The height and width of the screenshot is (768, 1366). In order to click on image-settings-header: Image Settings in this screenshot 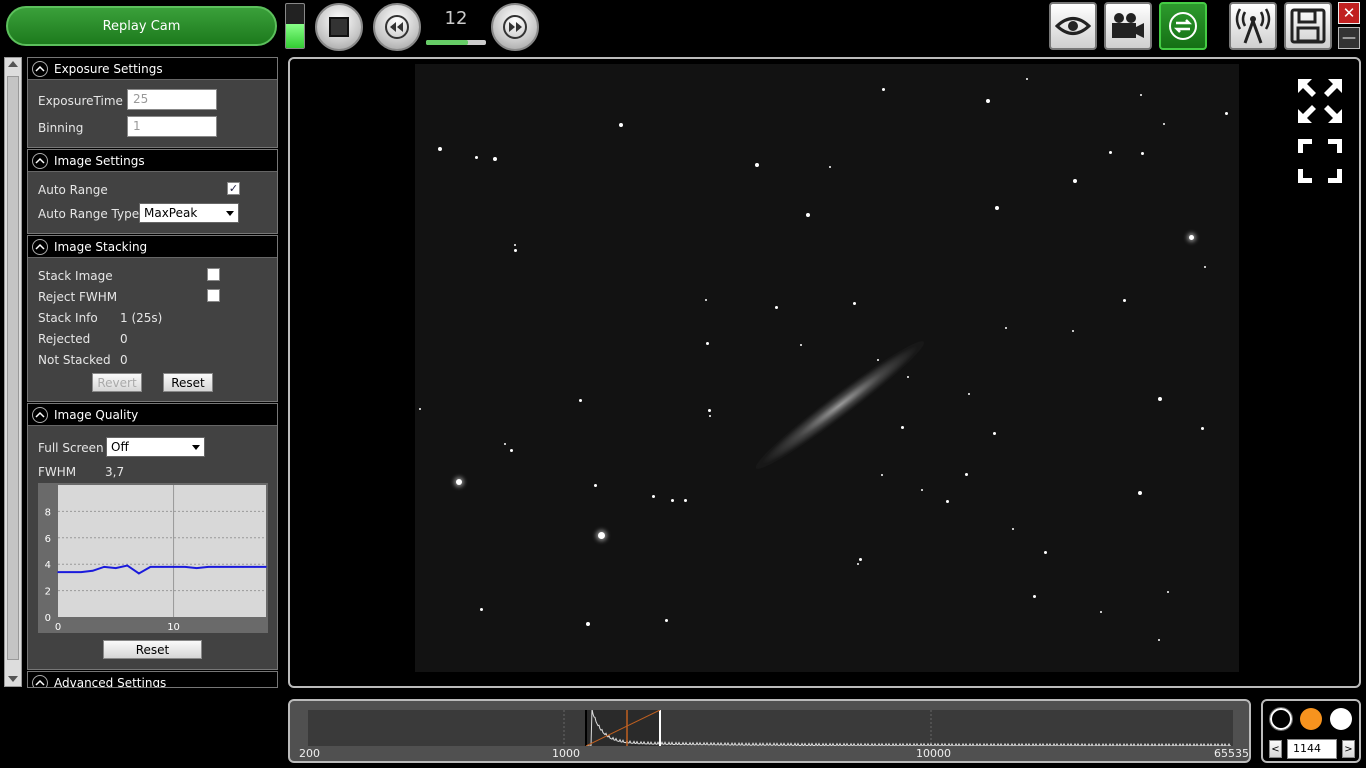, I will do `click(152, 161)`.